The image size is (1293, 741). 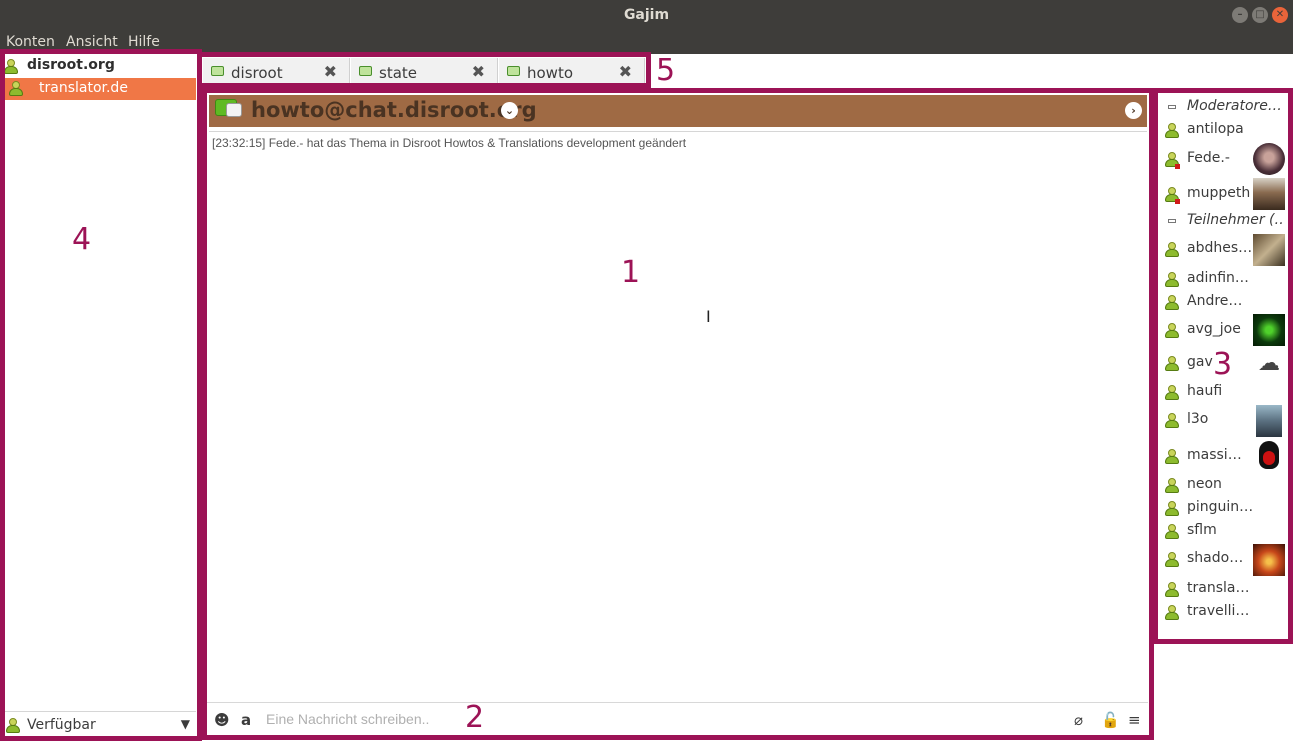 I want to click on occupant-item: muppeth, so click(x=1224, y=194).